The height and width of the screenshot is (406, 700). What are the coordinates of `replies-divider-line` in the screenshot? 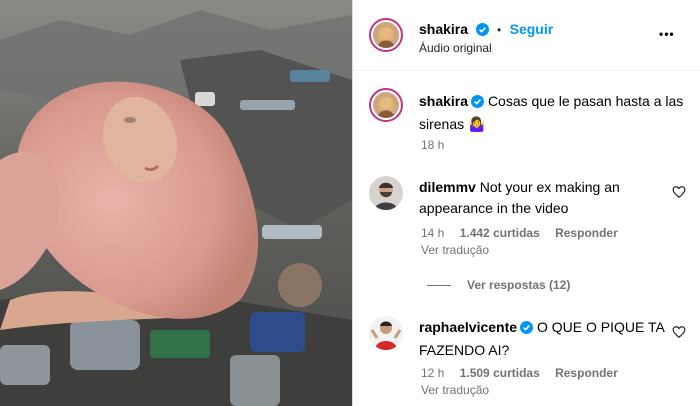 It's located at (439, 285).